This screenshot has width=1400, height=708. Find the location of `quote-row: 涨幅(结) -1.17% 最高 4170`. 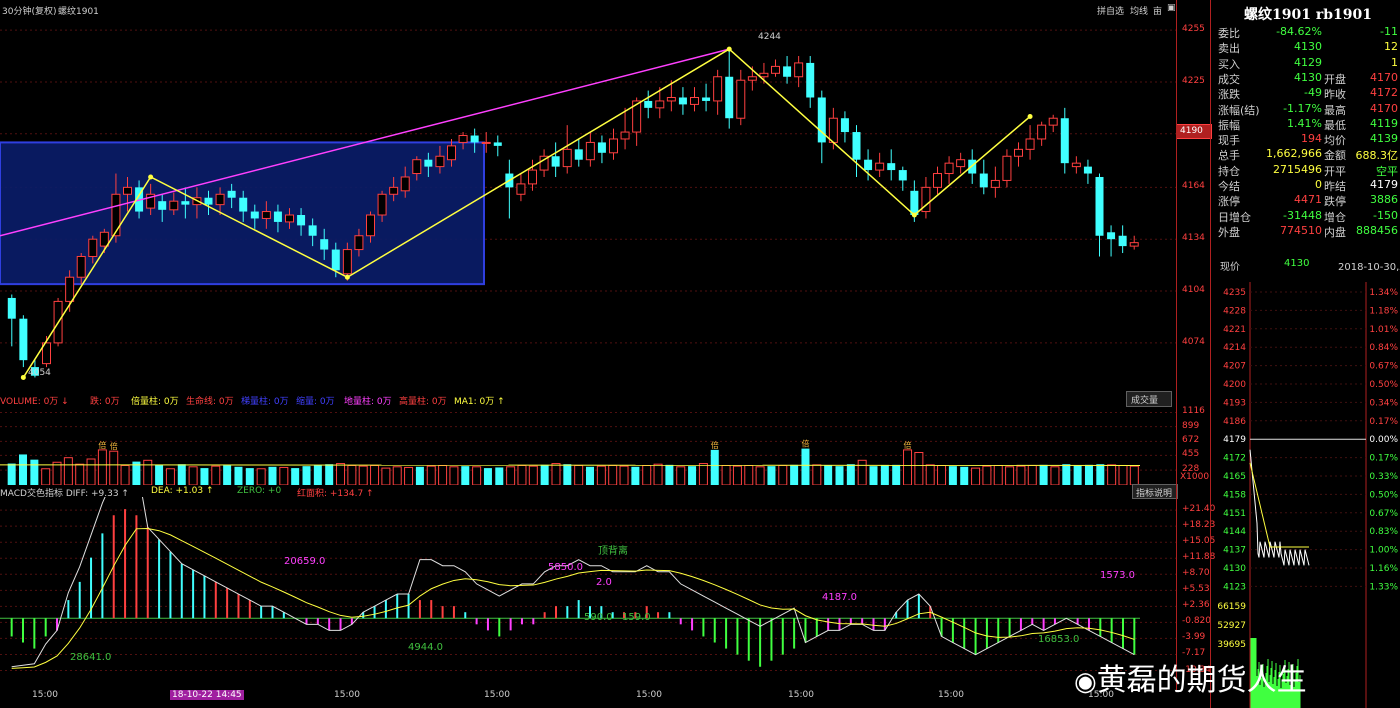

quote-row: 涨幅(结) -1.17% 最高 4170 is located at coordinates (1307, 109).